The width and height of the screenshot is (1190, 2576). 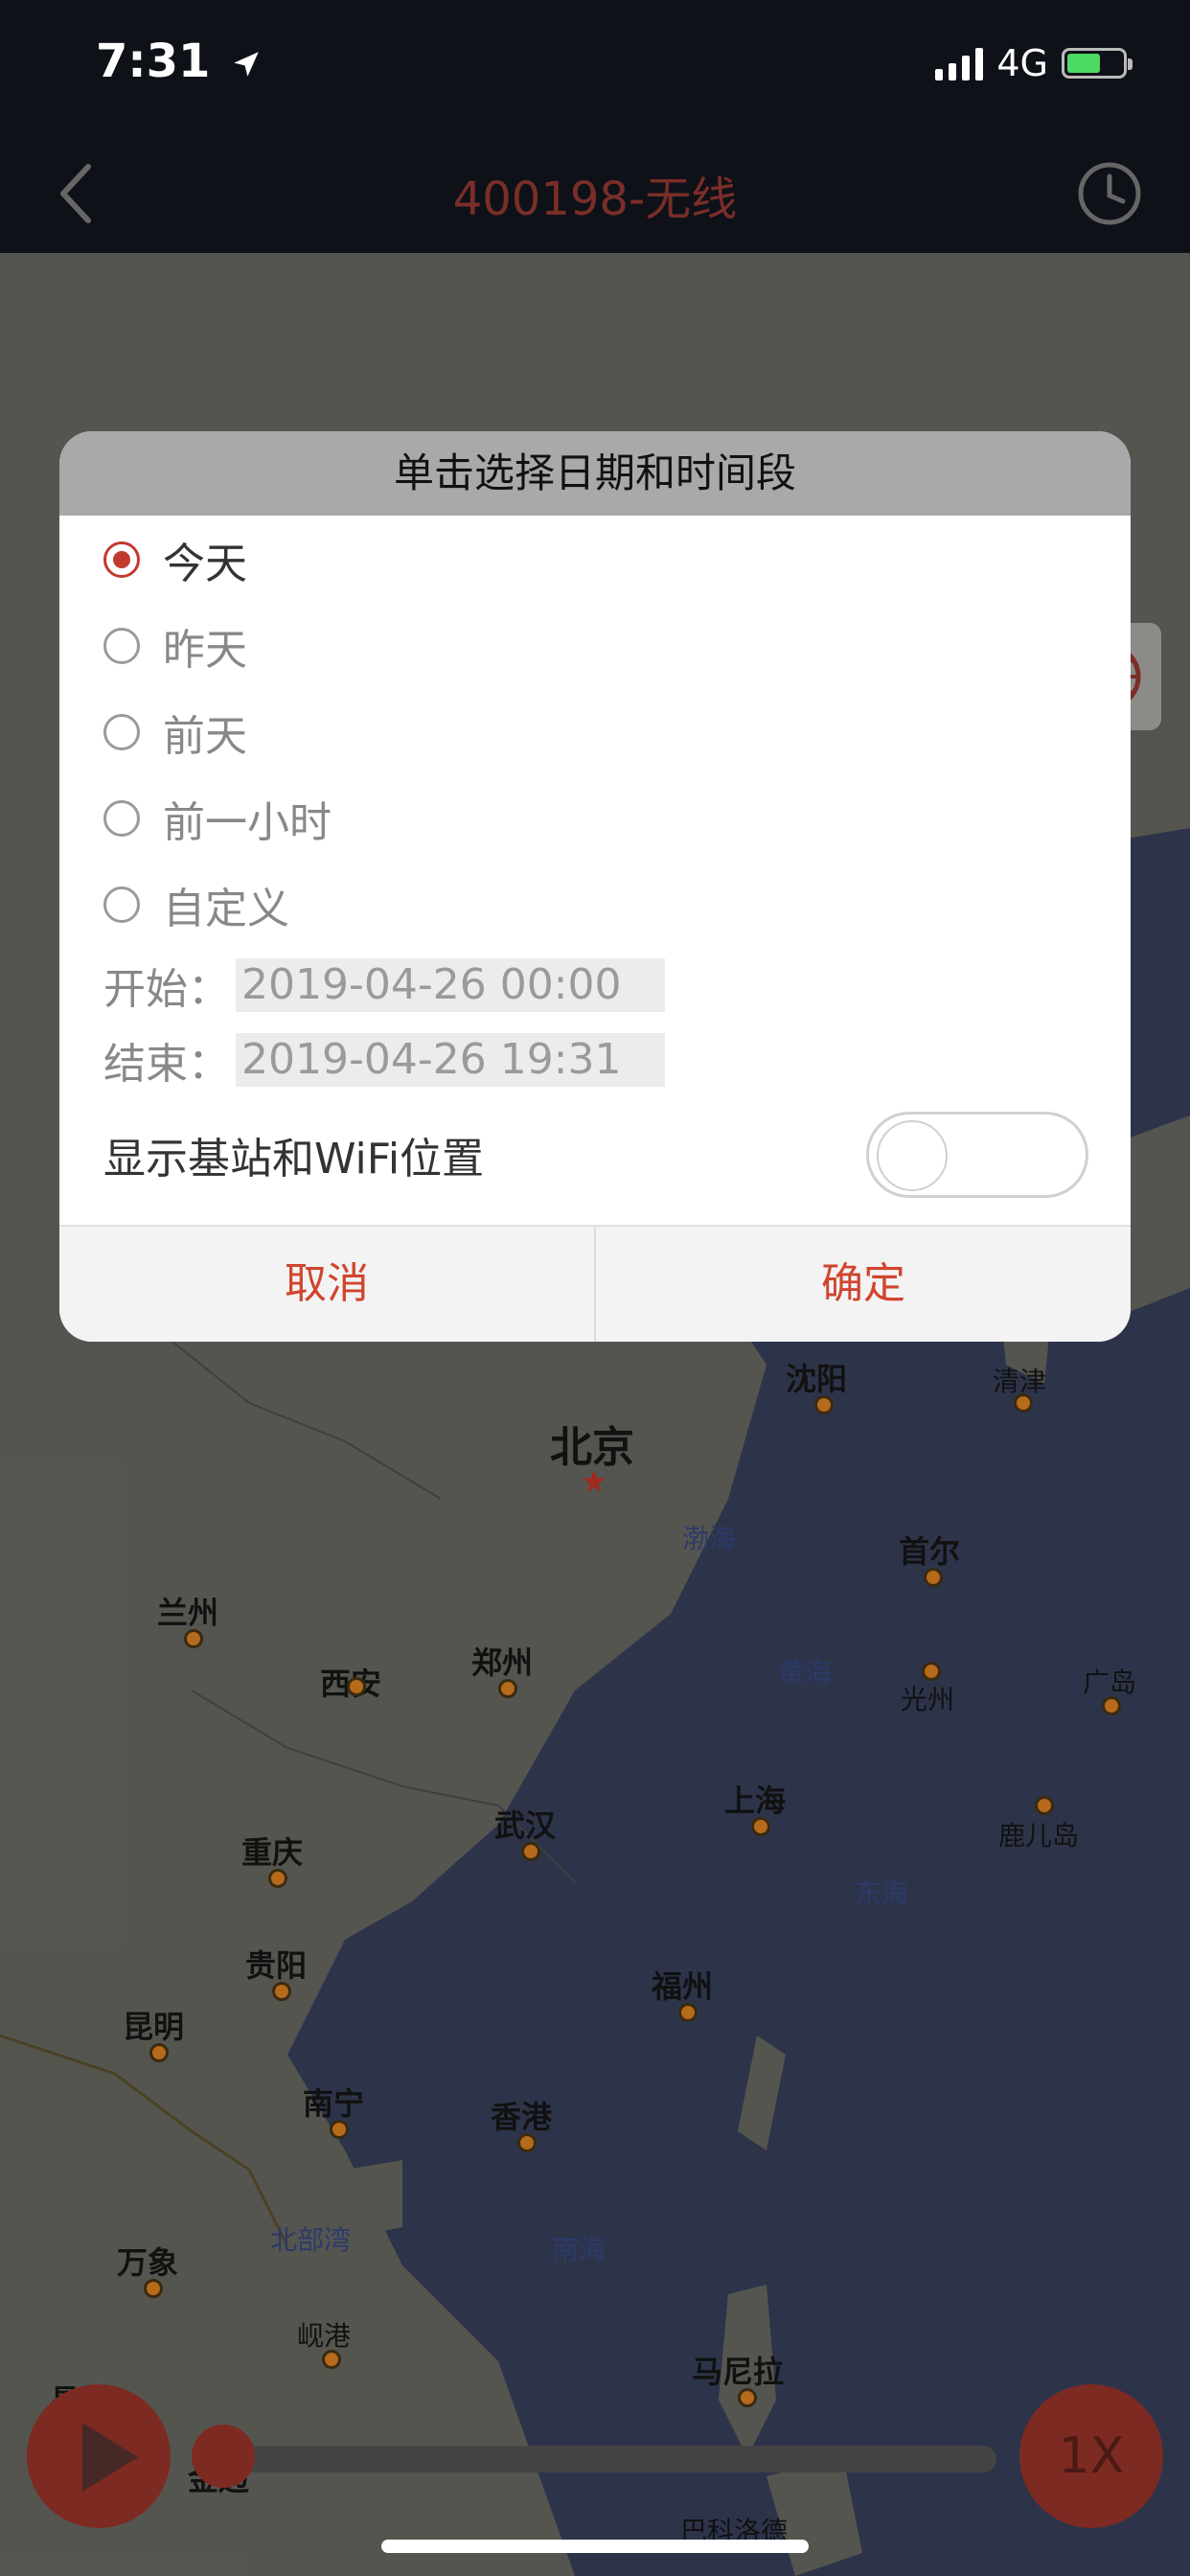 I want to click on clock-icon, so click(x=1109, y=193).